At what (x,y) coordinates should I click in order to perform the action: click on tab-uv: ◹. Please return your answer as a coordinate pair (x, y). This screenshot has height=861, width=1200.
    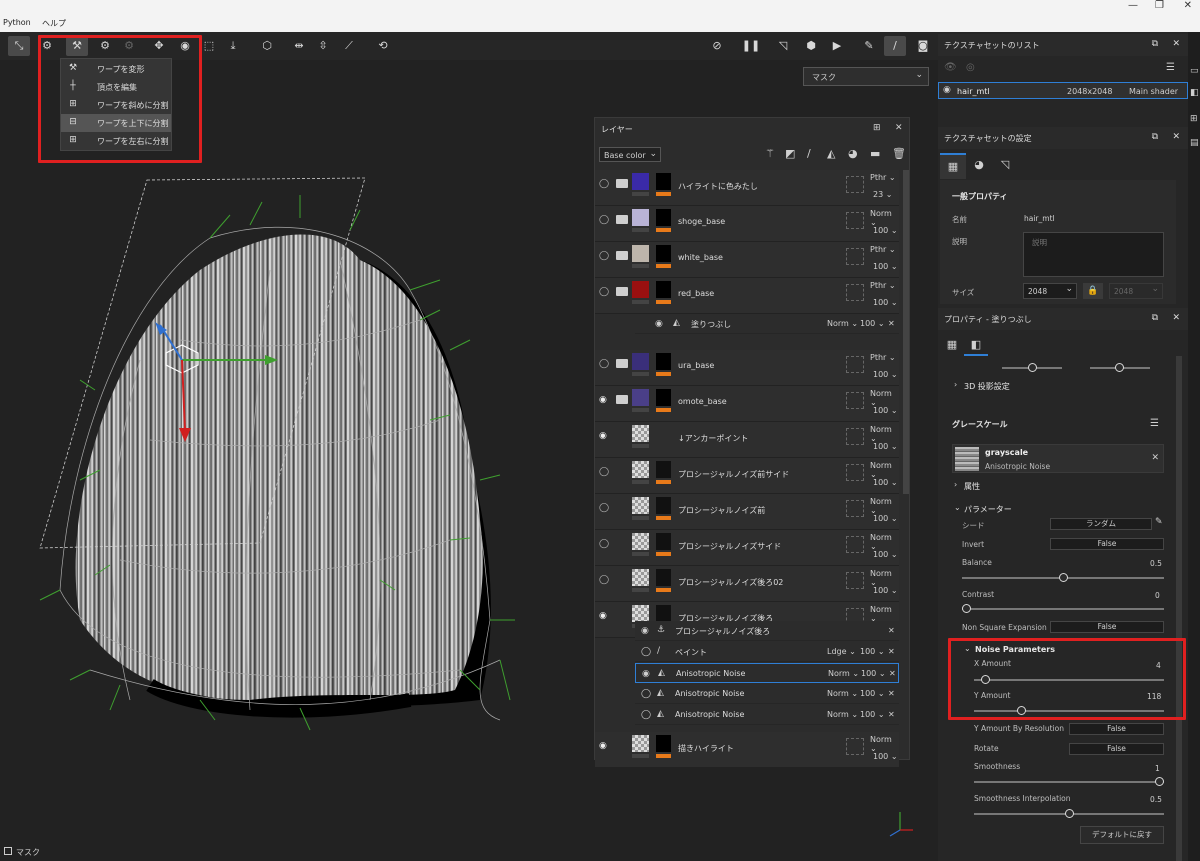
    Looking at the image, I should click on (1005, 166).